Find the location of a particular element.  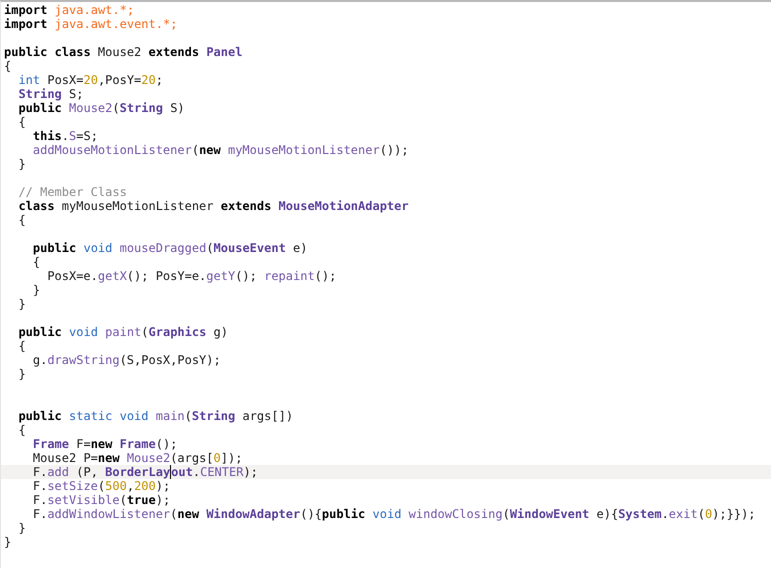

code-line: public static void main(String args[]) is located at coordinates (155, 416).